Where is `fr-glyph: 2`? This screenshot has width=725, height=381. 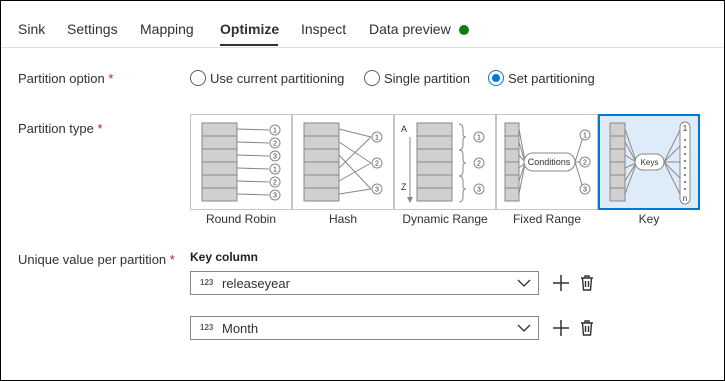
fr-glyph: 2 is located at coordinates (585, 163).